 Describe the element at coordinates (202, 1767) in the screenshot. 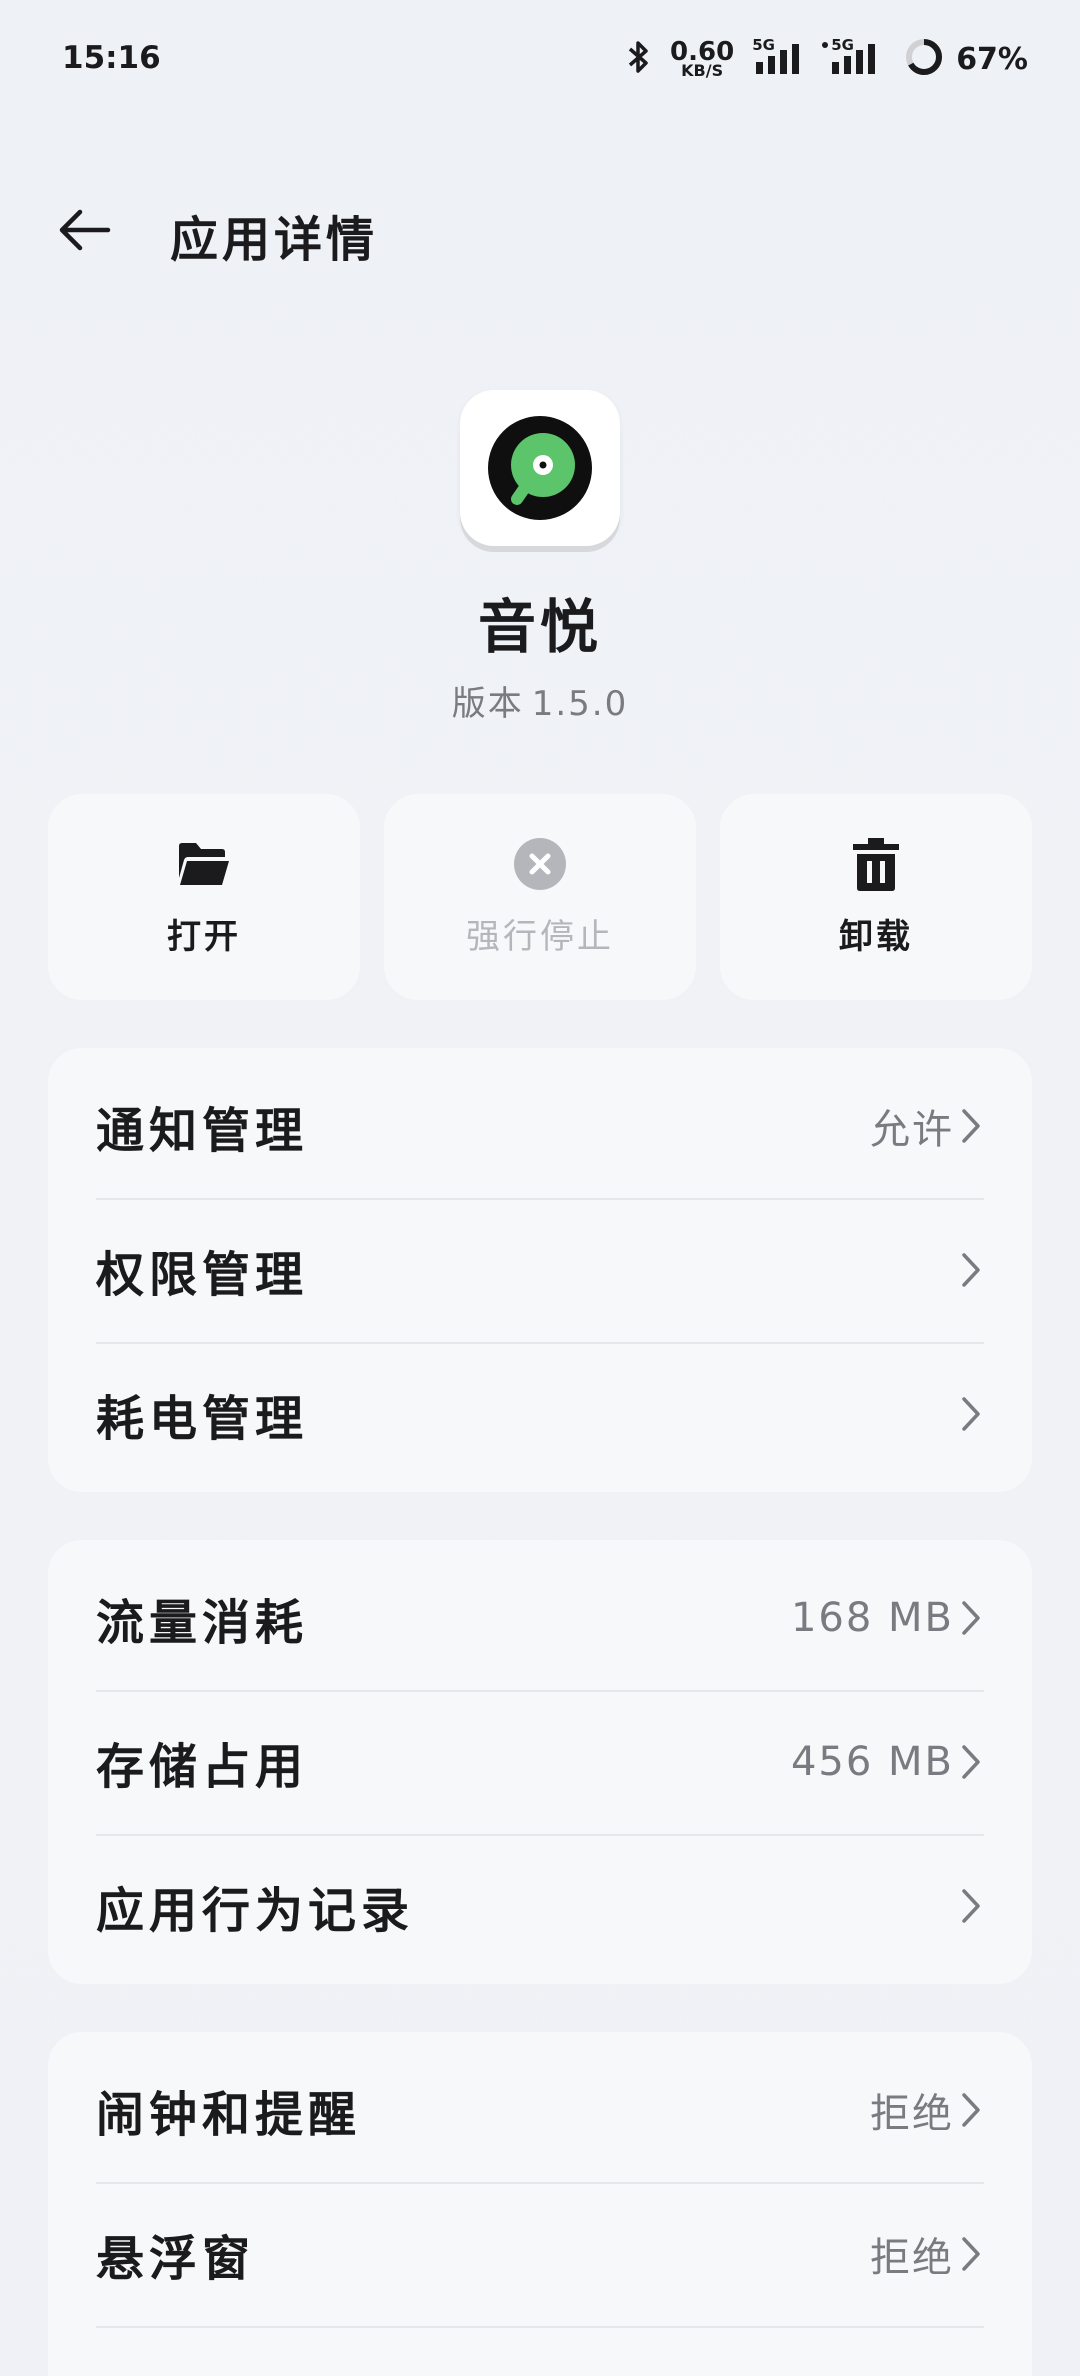

I see `row-label: 存储占用` at that location.